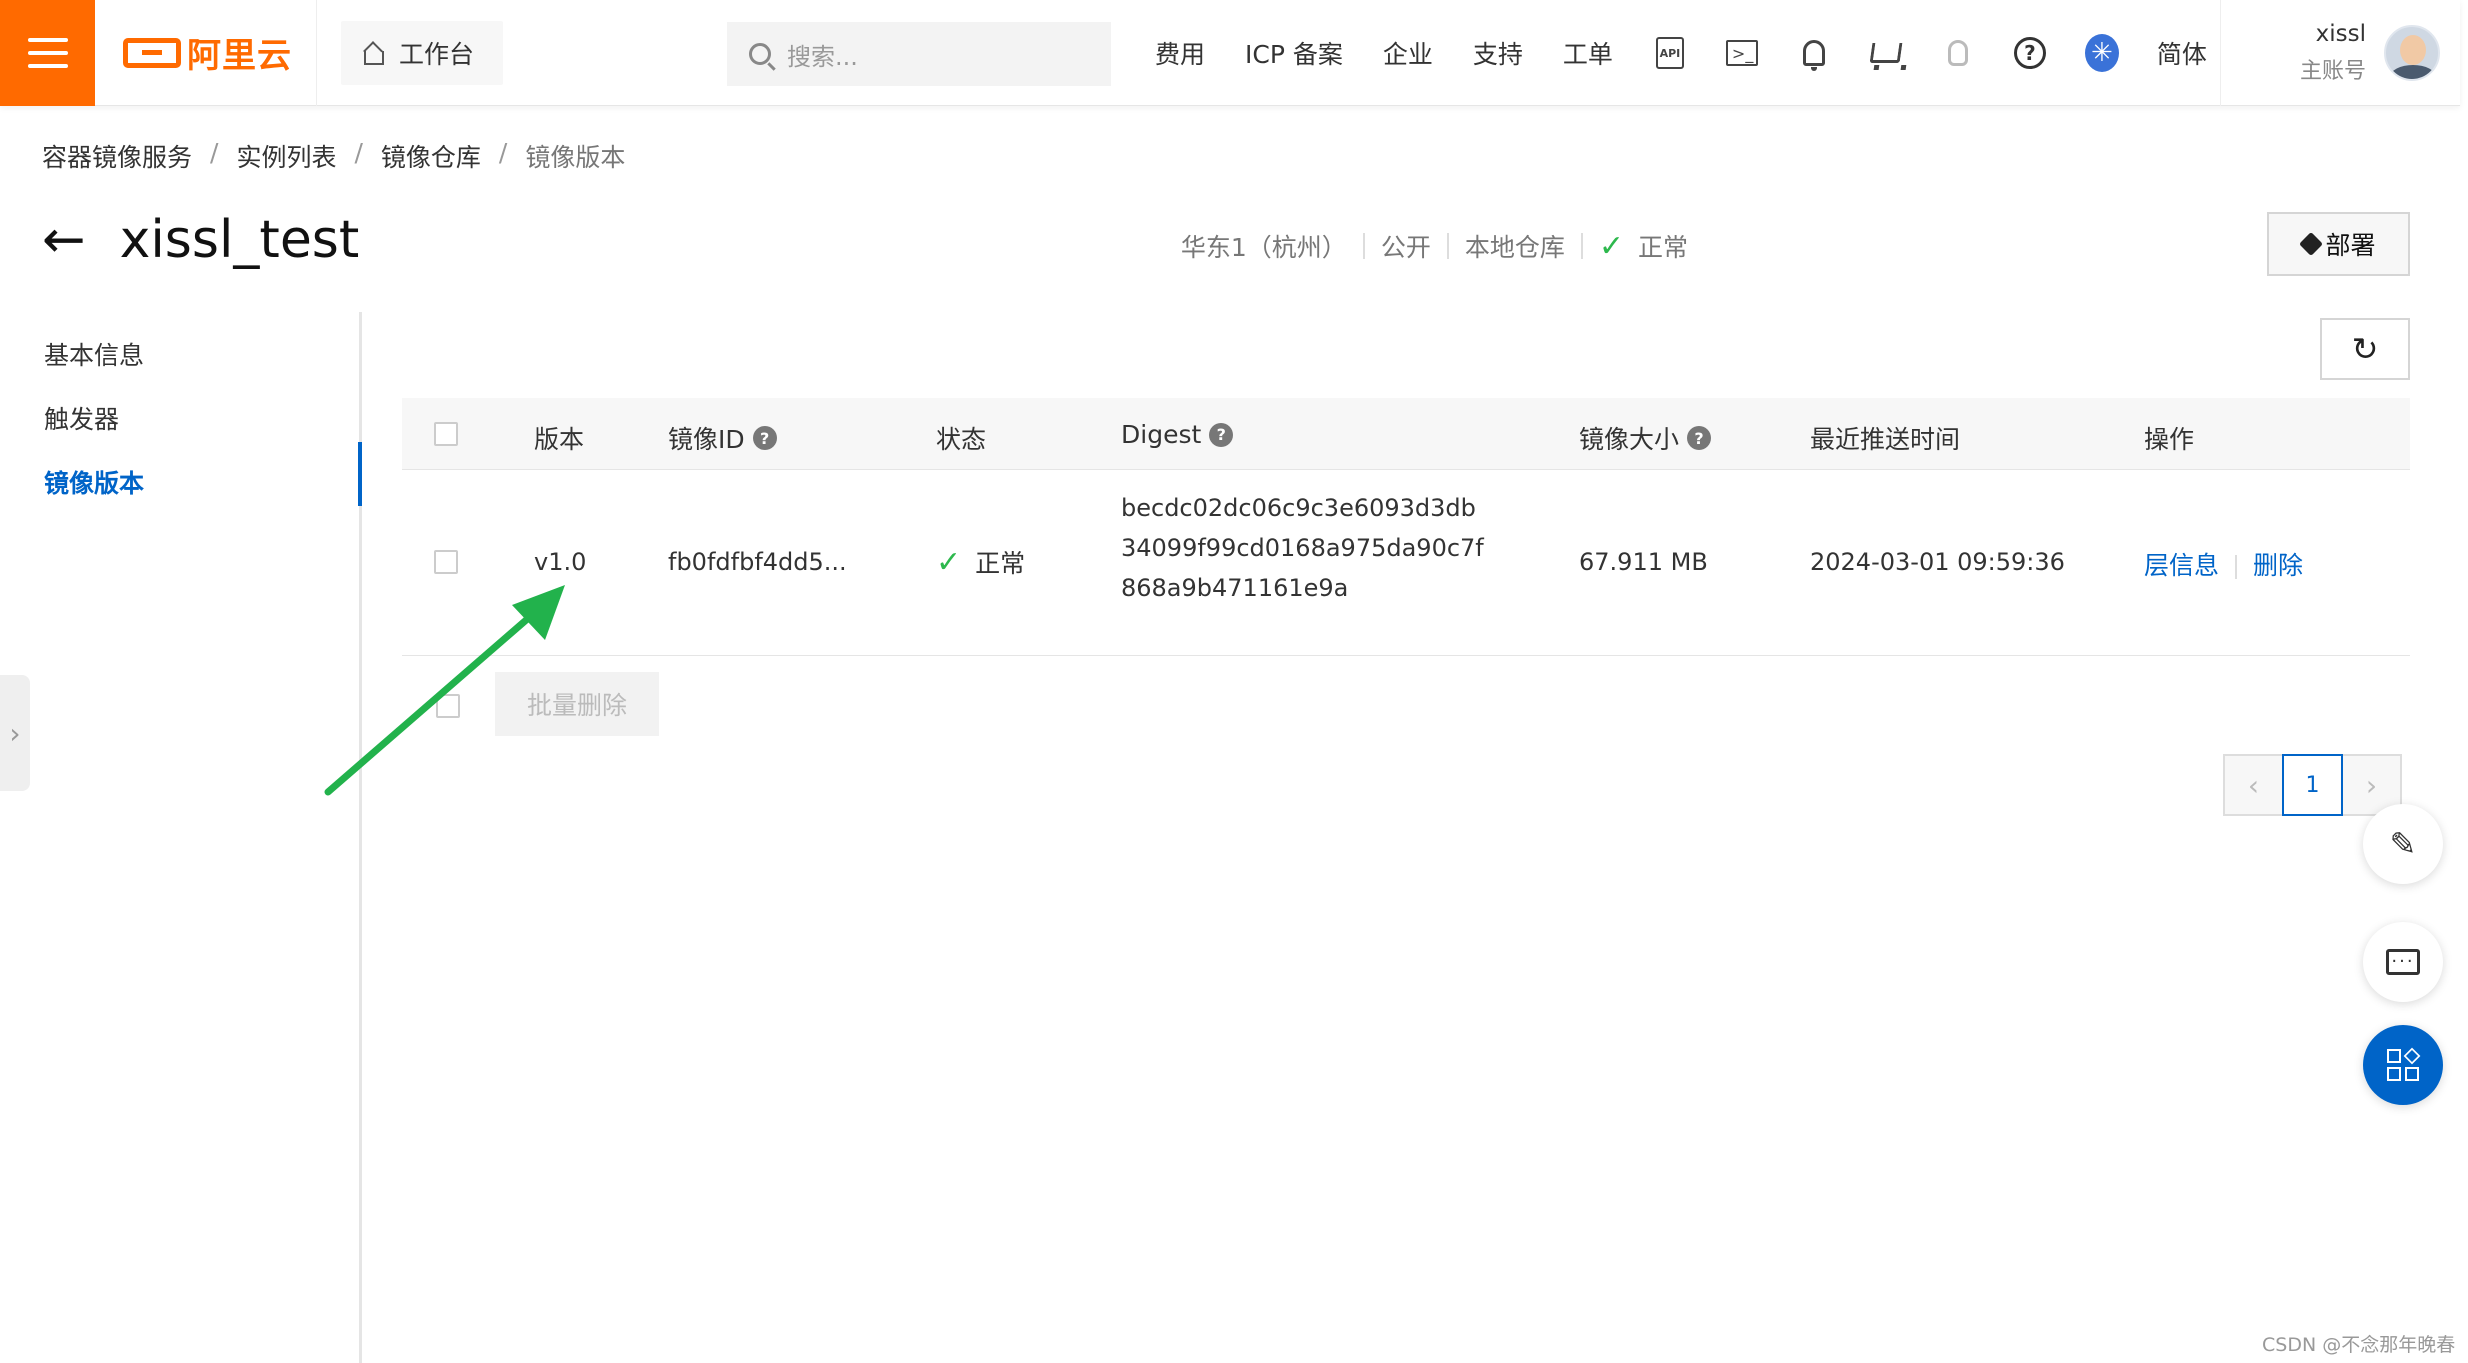 This screenshot has width=2468, height=1363. I want to click on col-version: 版本, so click(559, 439).